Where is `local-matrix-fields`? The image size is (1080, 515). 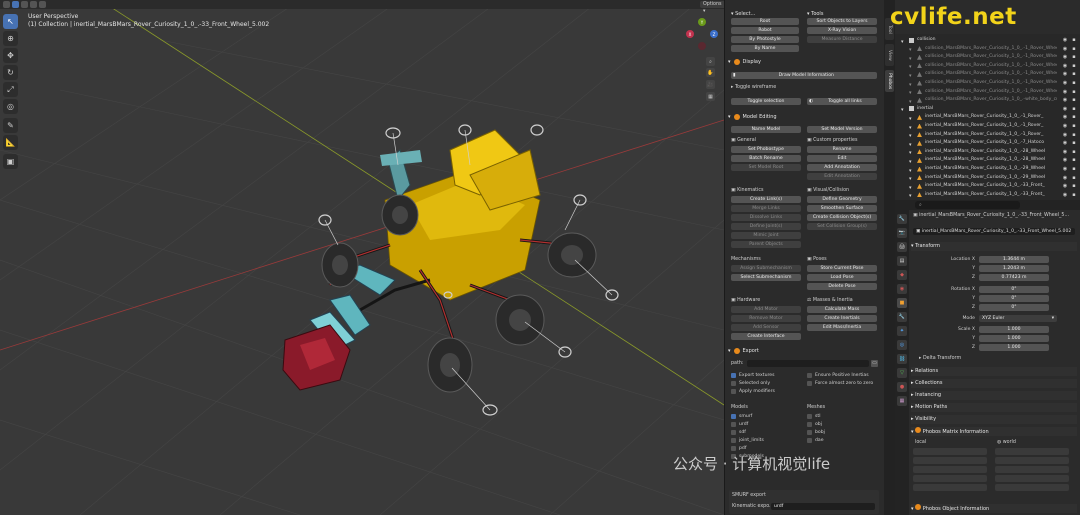 local-matrix-fields is located at coordinates (952, 471).